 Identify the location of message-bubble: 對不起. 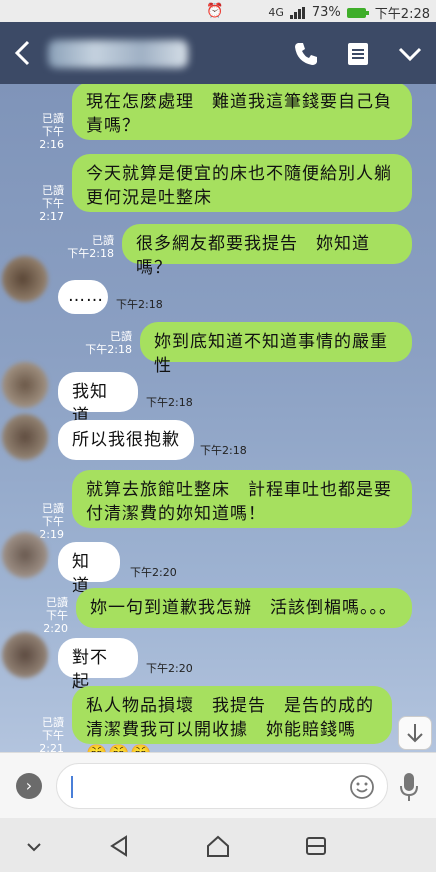
(98, 665).